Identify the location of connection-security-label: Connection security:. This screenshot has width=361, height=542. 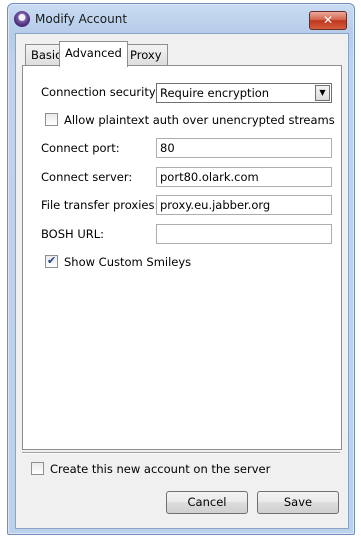
(100, 92).